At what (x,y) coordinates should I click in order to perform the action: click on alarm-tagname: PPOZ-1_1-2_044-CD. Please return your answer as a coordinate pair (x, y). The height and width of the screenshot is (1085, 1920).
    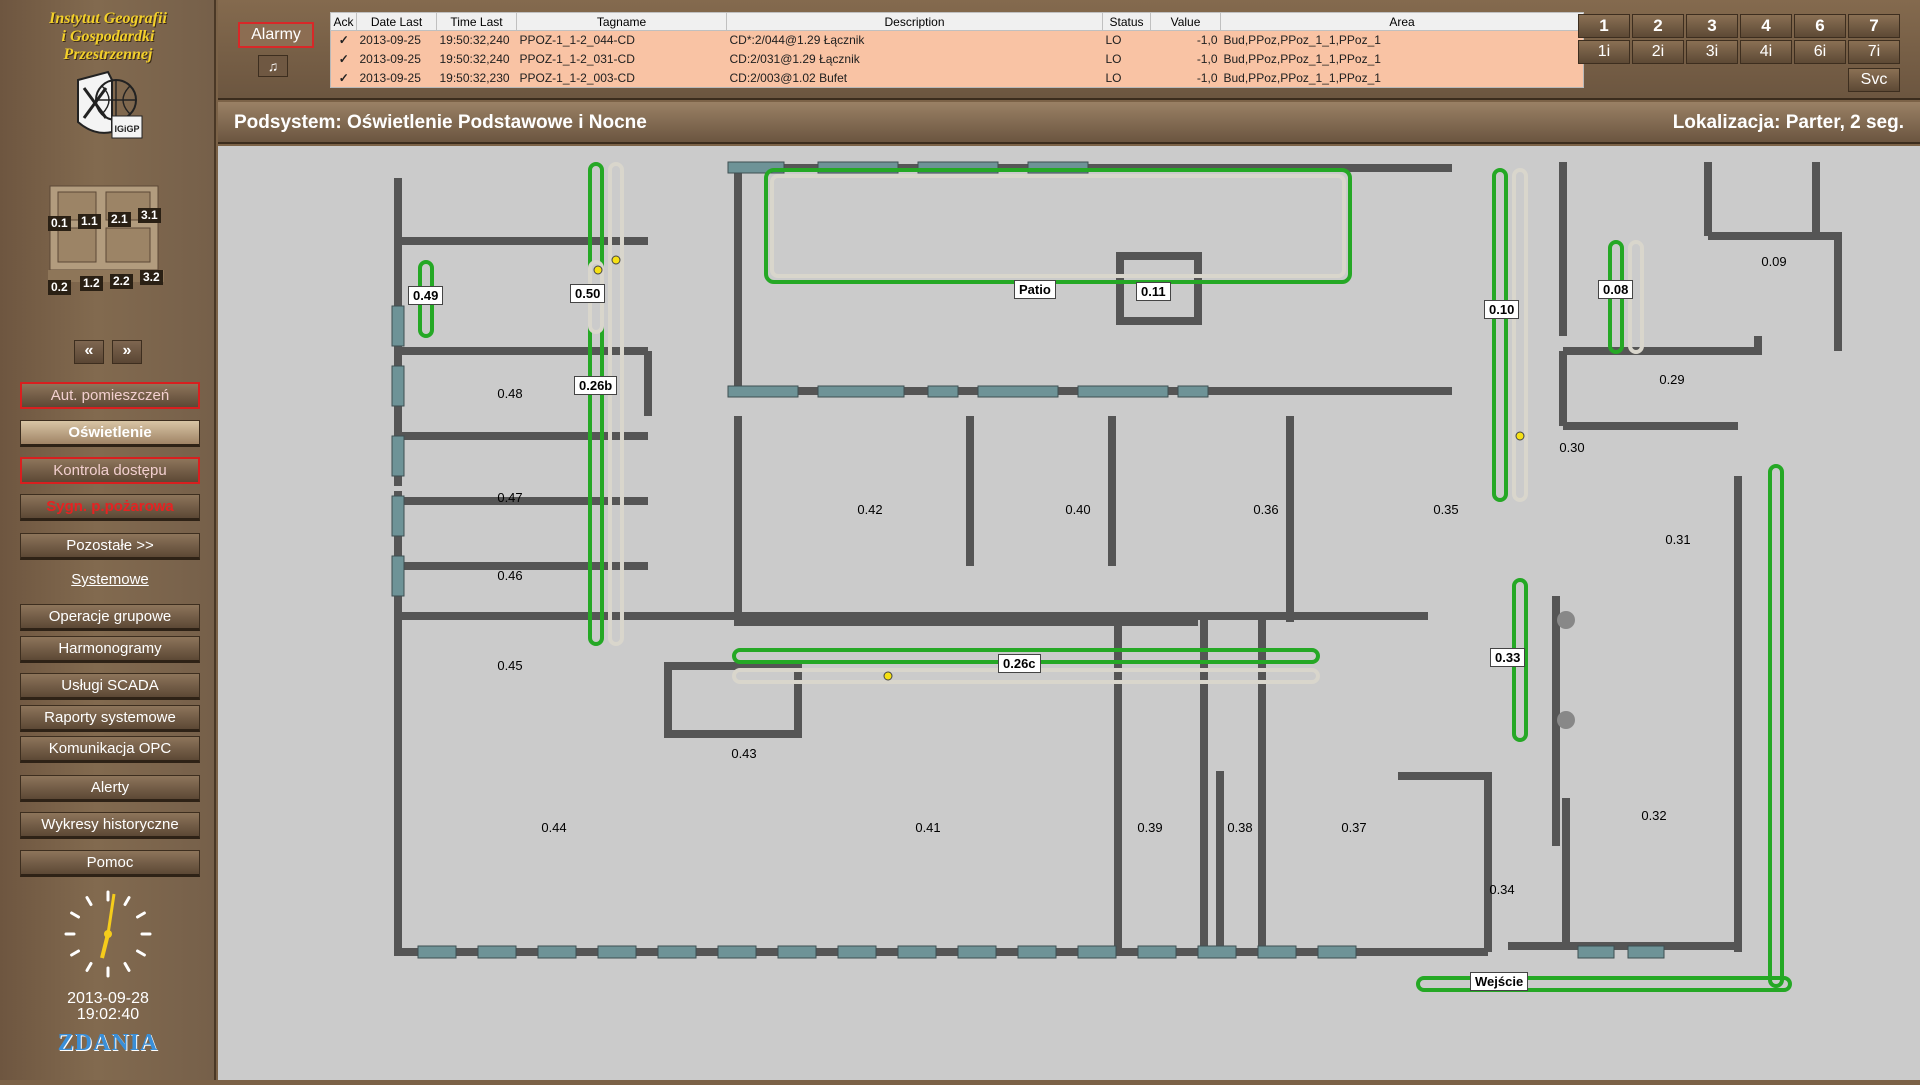
    Looking at the image, I should click on (577, 40).